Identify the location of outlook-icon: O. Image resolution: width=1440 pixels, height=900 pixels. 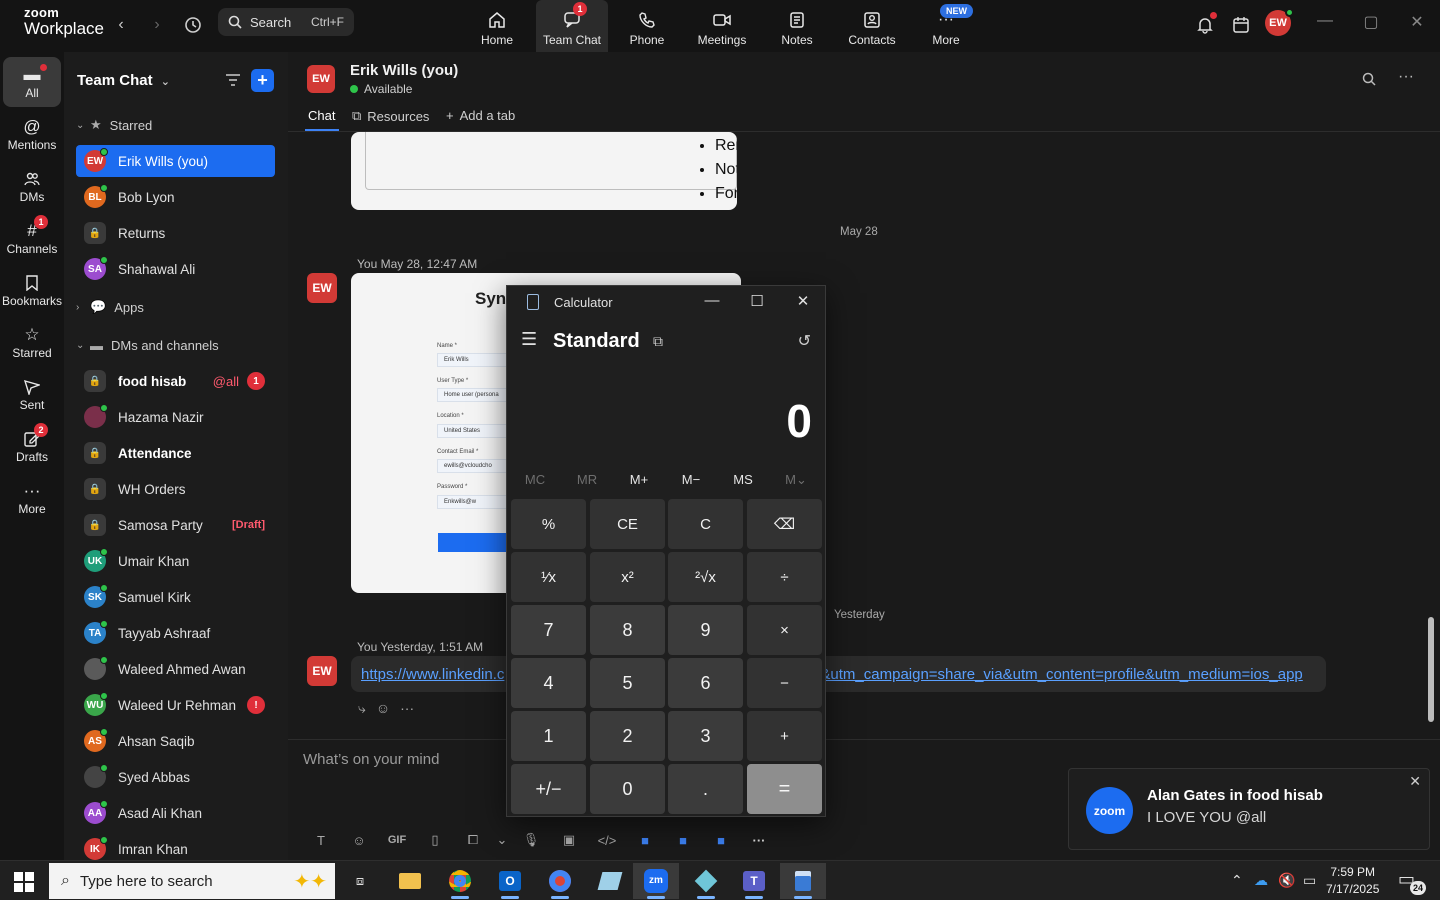
(510, 881).